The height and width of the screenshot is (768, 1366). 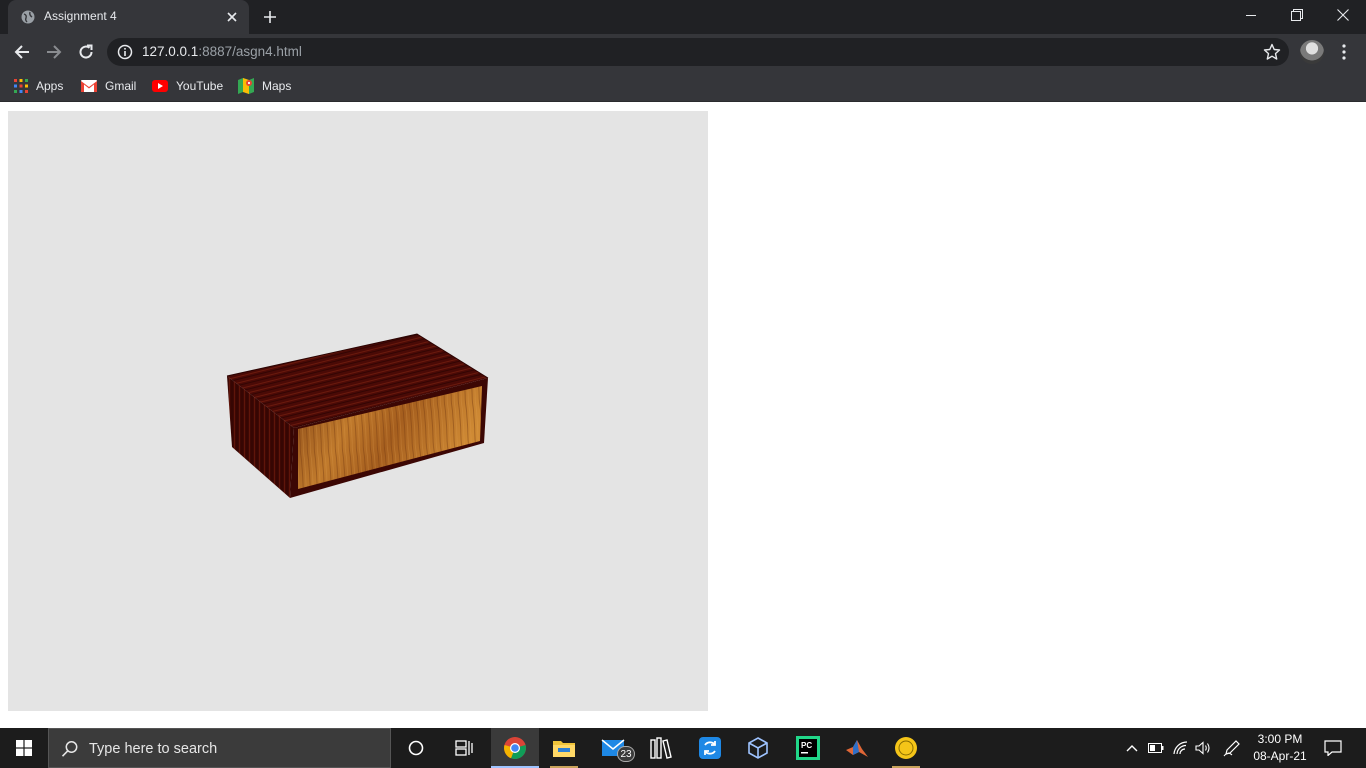 I want to click on arrow-right-icon, so click(x=54, y=52).